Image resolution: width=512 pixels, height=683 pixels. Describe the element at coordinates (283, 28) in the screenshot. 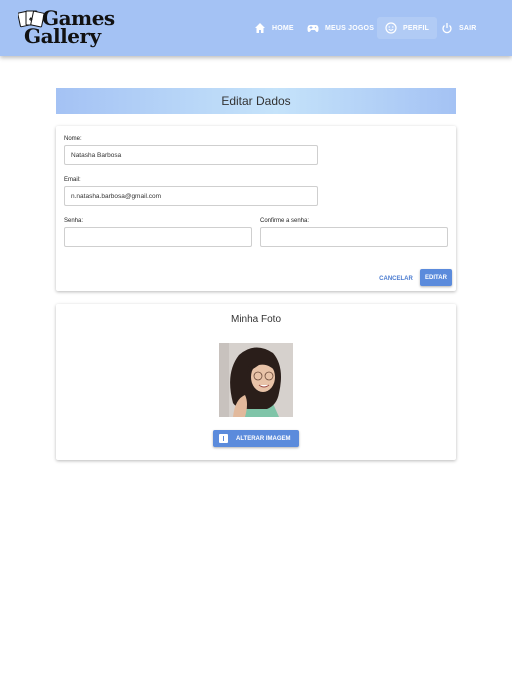

I see `nav-item-label: HOME` at that location.